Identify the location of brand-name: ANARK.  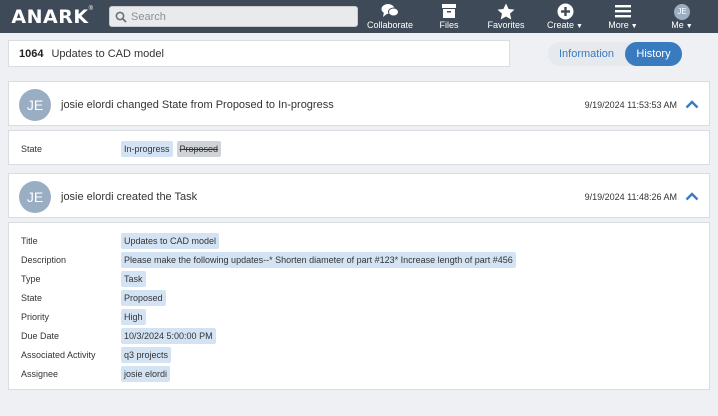
(50, 16).